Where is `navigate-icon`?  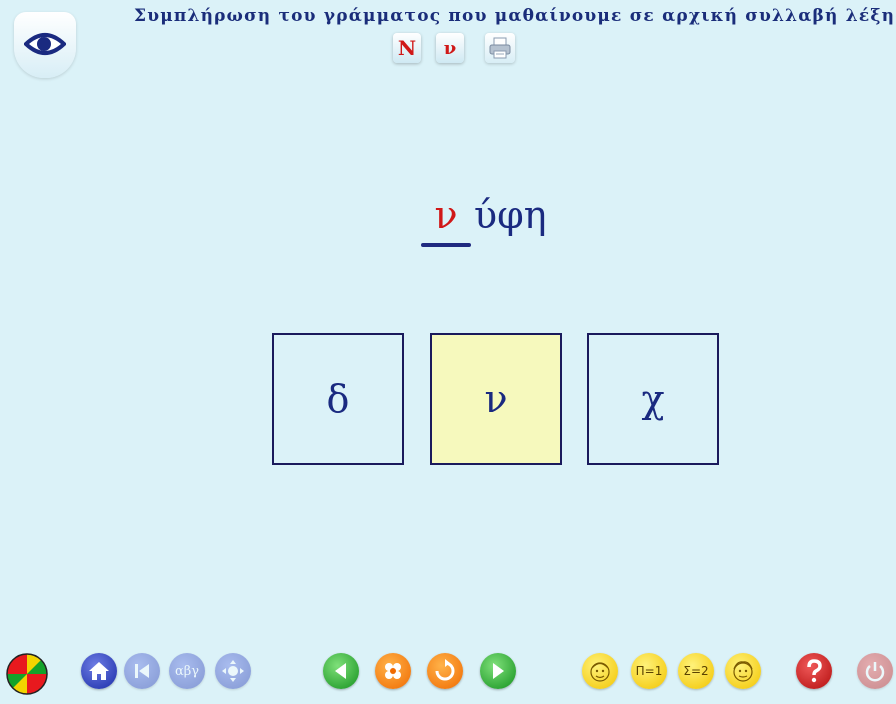 navigate-icon is located at coordinates (233, 671).